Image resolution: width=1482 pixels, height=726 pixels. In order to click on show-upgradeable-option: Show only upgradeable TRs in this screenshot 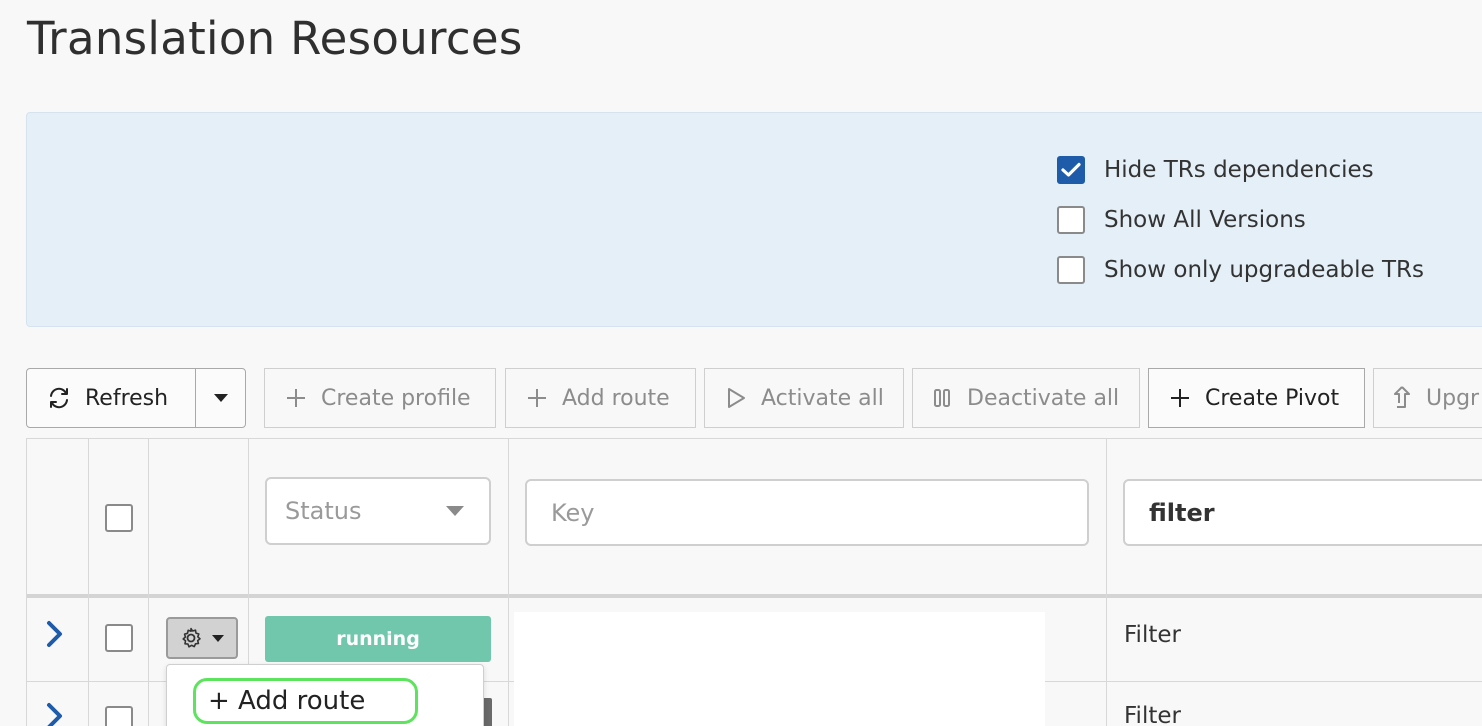, I will do `click(1240, 270)`.